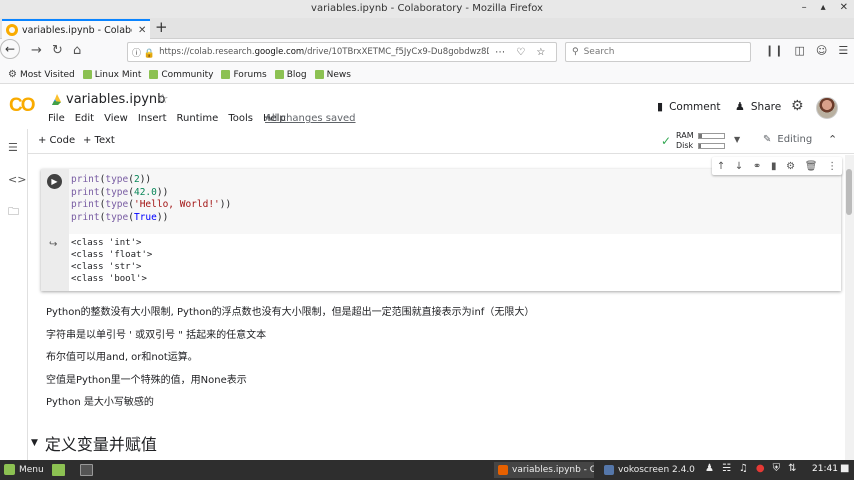  Describe the element at coordinates (151, 193) in the screenshot. I see `code-line: print(type(42.0))` at that location.